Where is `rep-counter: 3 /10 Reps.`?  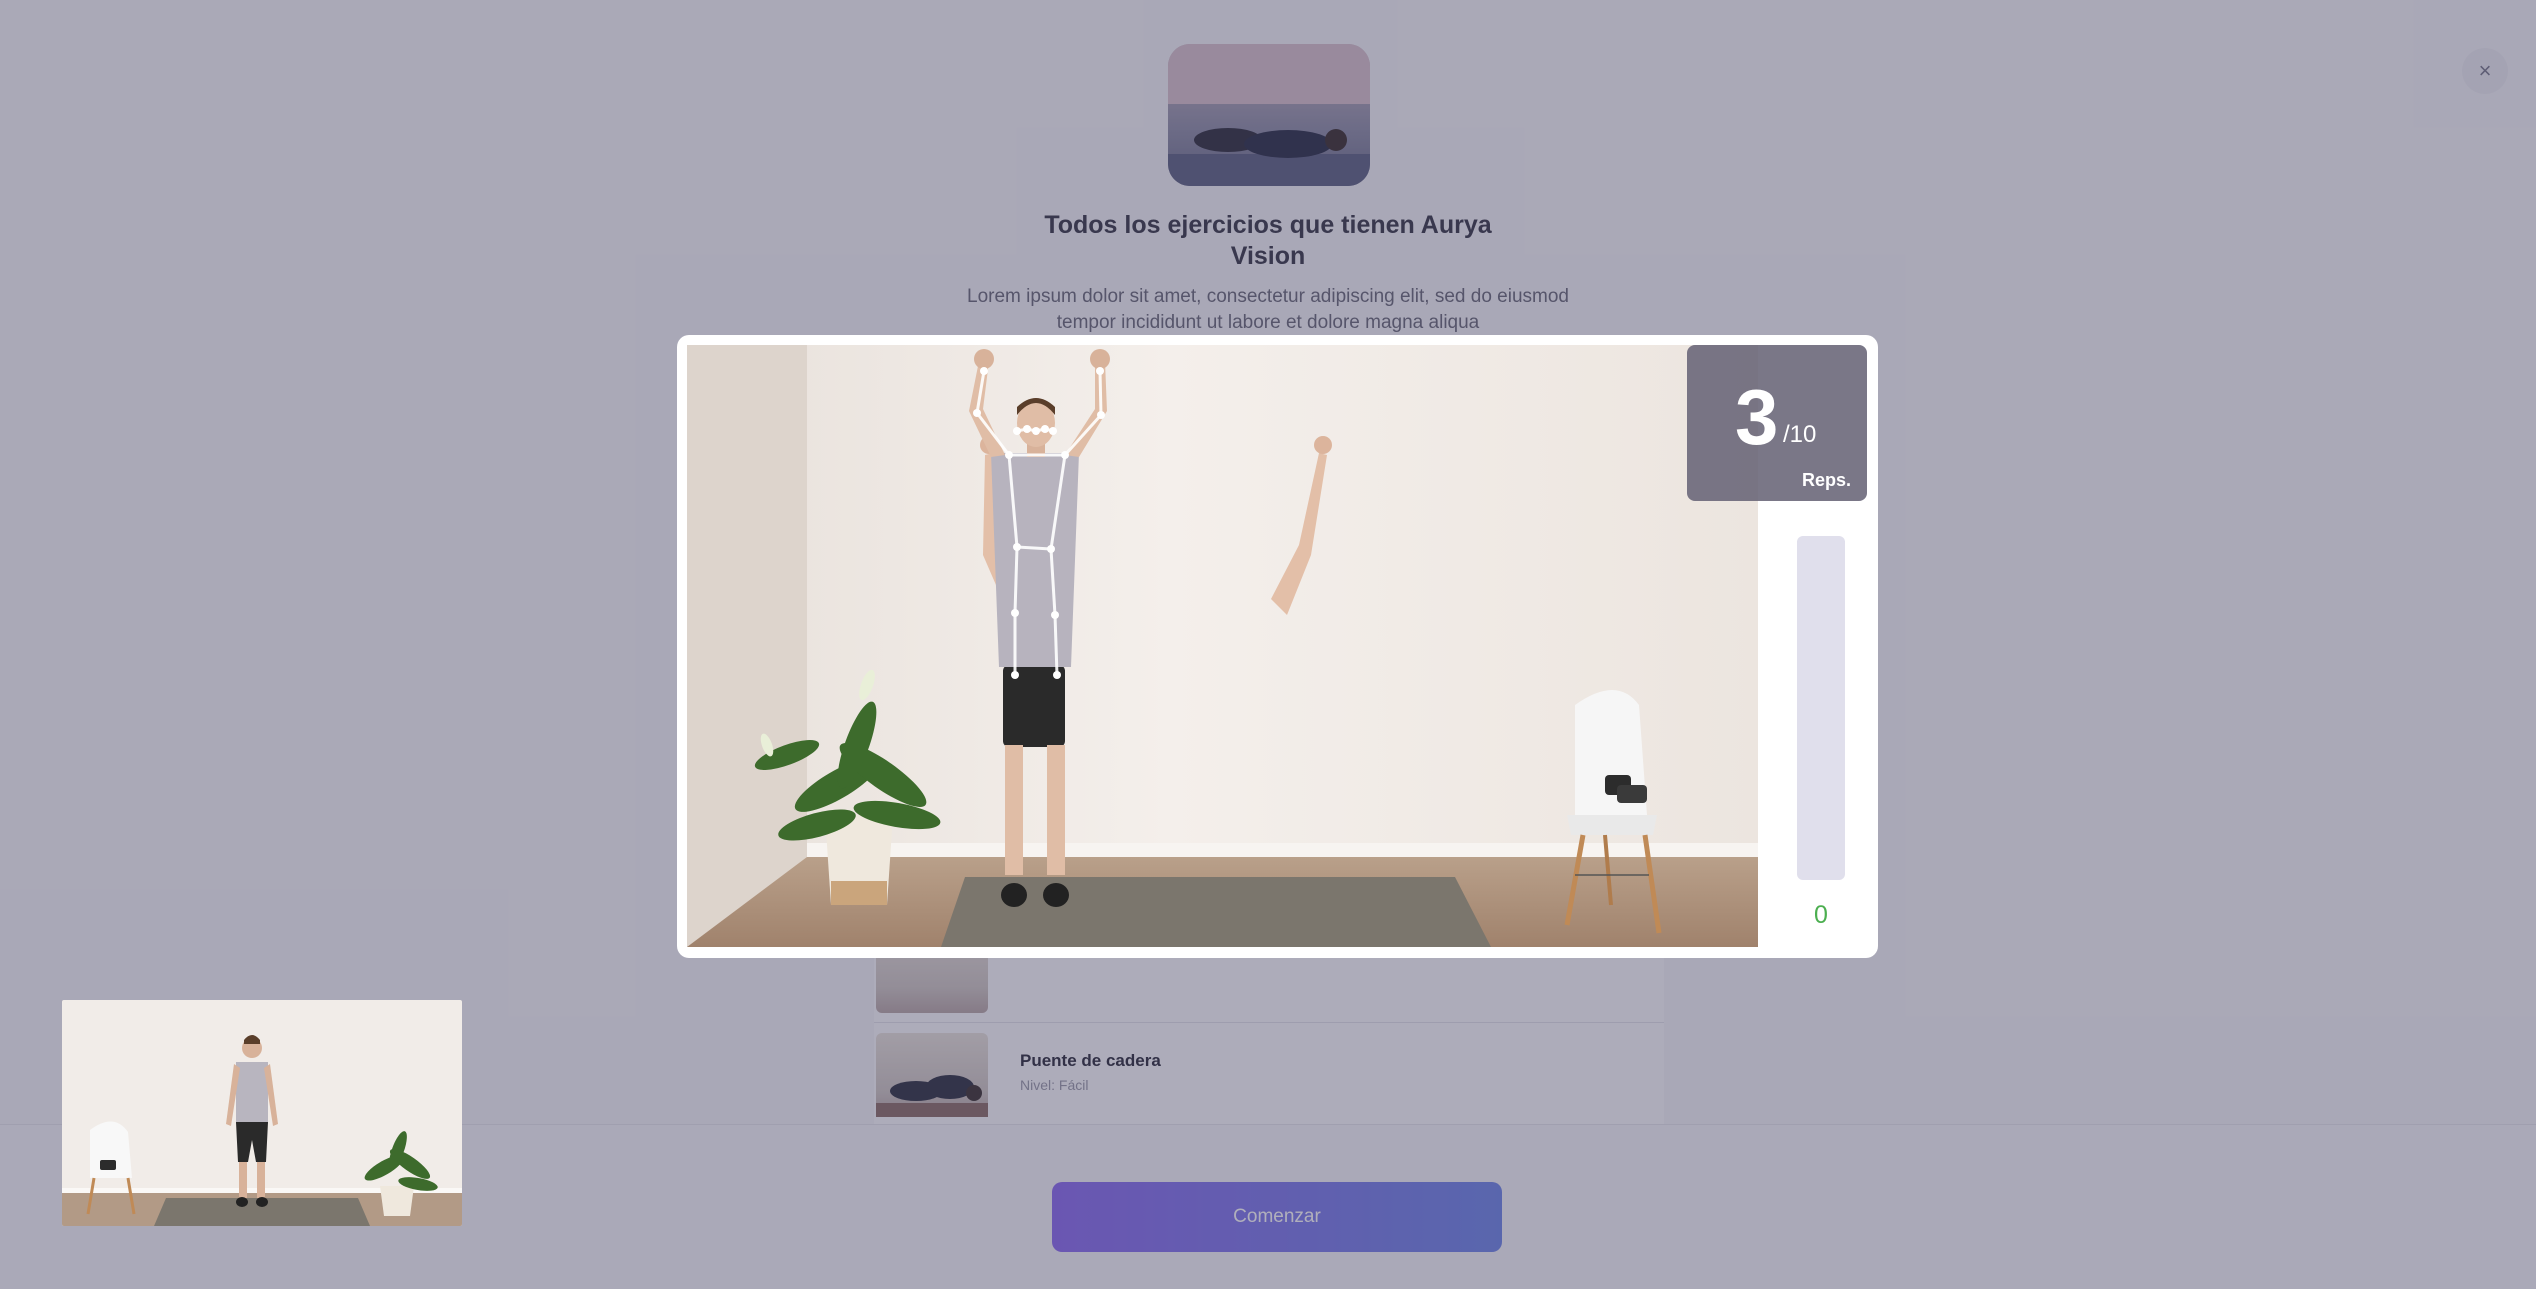 rep-counter: 3 /10 Reps. is located at coordinates (1777, 423).